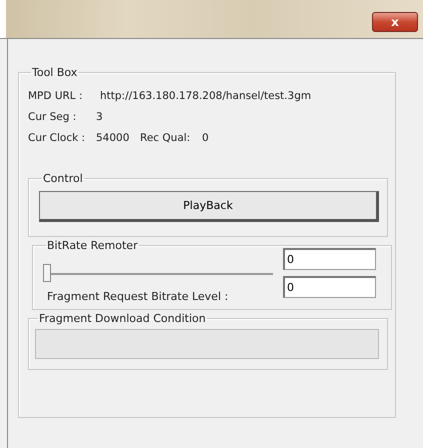 The image size is (423, 448). I want to click on bitrate-slider, so click(158, 273).